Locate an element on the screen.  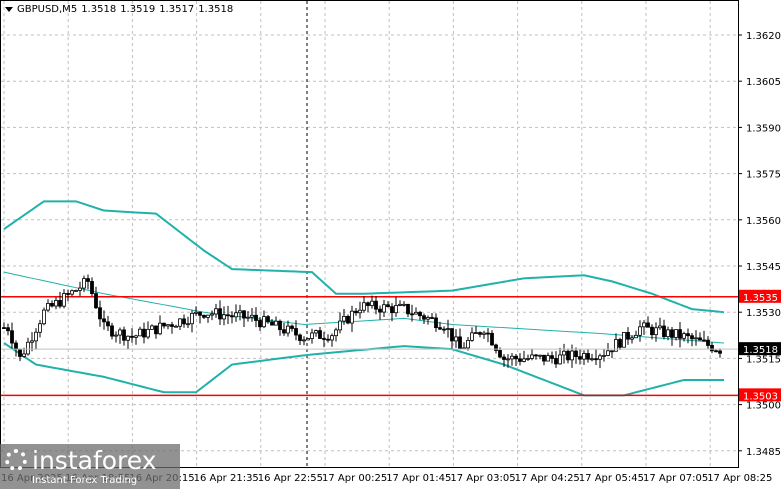
ohlc-high: 1.3519 is located at coordinates (138, 9).